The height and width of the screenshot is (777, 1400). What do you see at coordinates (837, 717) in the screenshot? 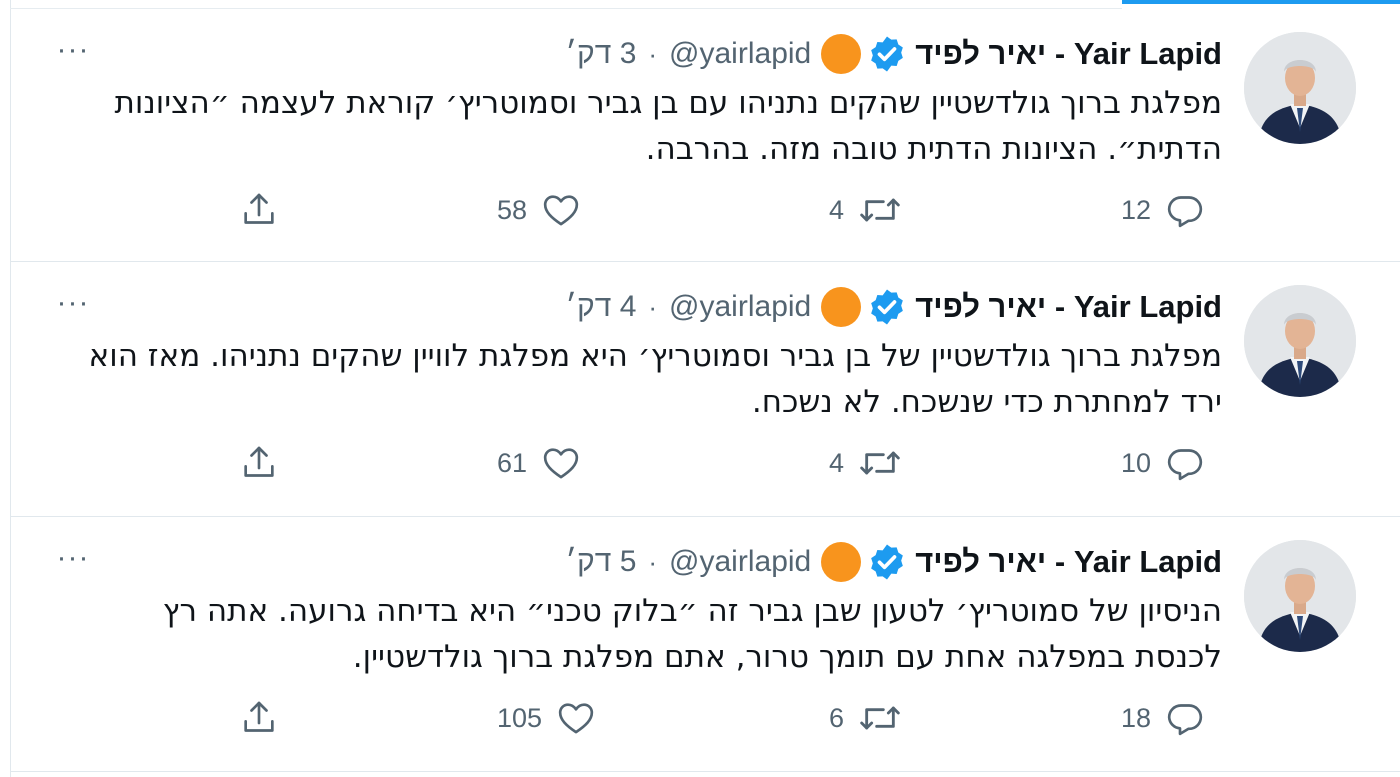
I see `retweet-count: 6` at bounding box center [837, 717].